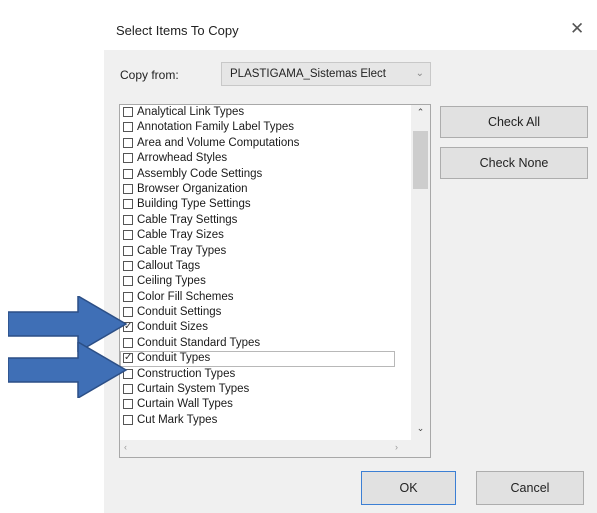  I want to click on copy-from-value: PLASTIGAMA_Sistemas Elect, so click(308, 74).